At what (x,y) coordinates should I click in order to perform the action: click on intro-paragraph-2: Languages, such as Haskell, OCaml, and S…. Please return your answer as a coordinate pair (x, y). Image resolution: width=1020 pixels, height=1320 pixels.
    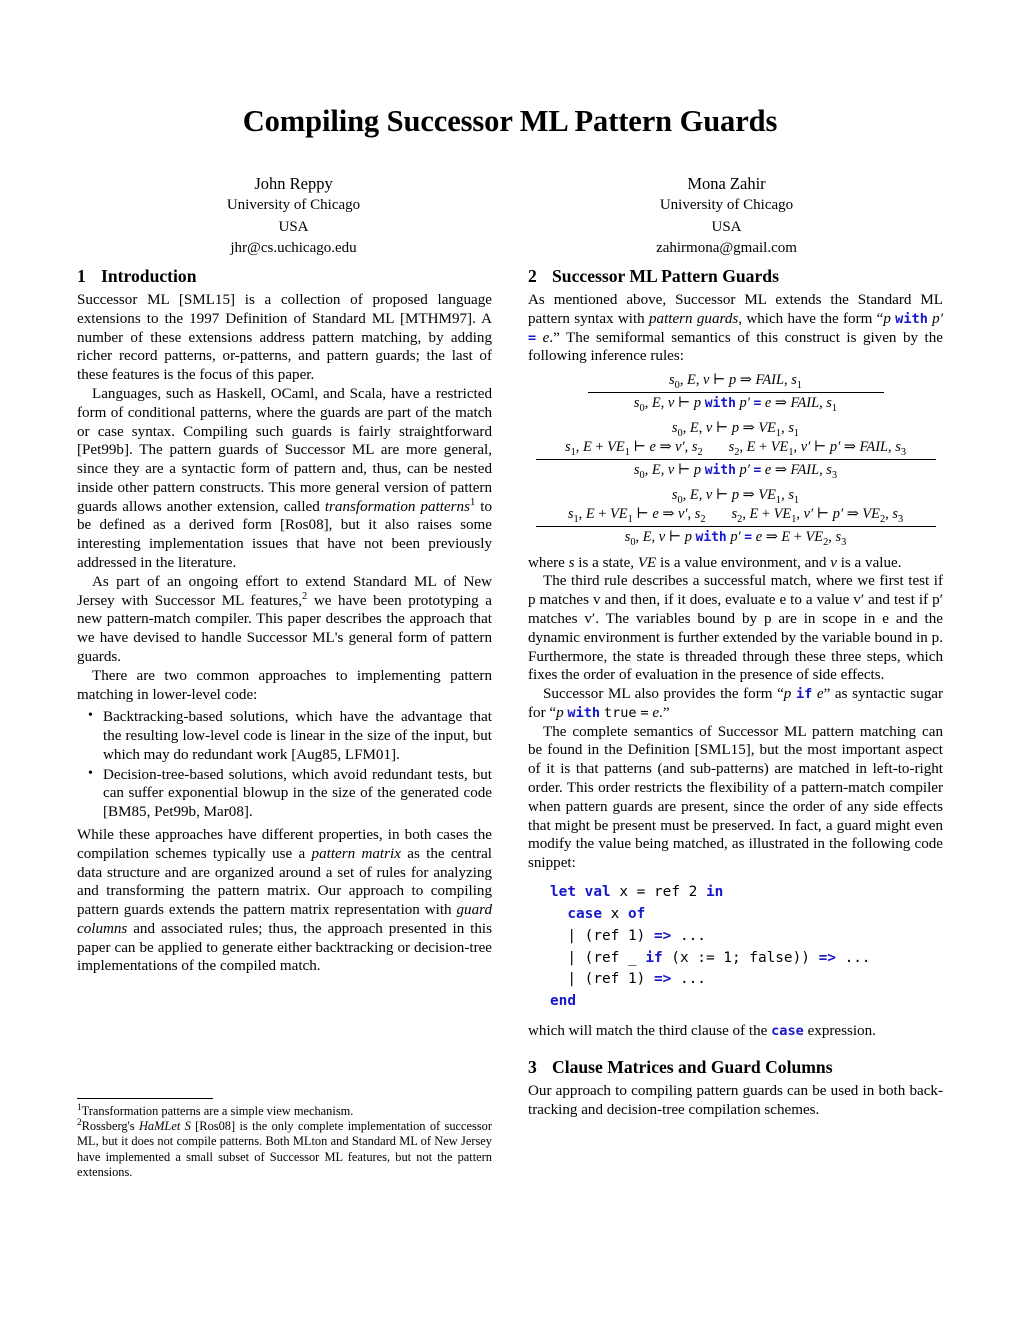
    Looking at the image, I should click on (284, 479).